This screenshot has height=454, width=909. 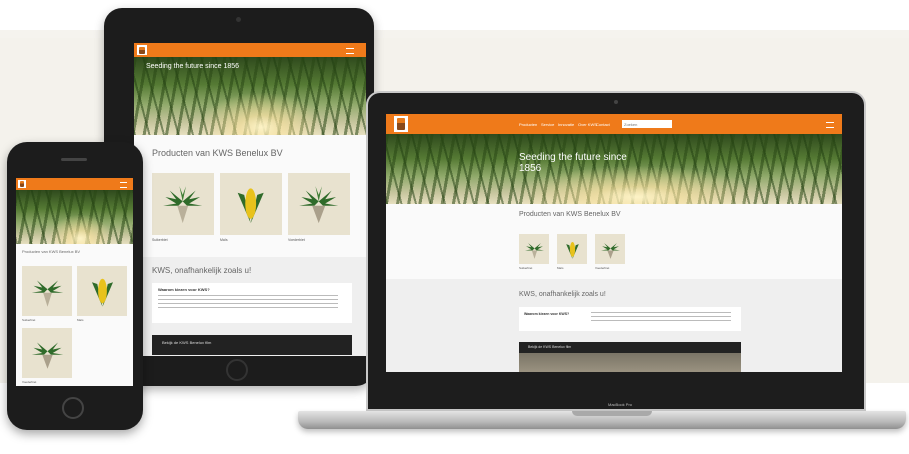 What do you see at coordinates (661, 318) in the screenshot?
I see `laptop-card-text` at bounding box center [661, 318].